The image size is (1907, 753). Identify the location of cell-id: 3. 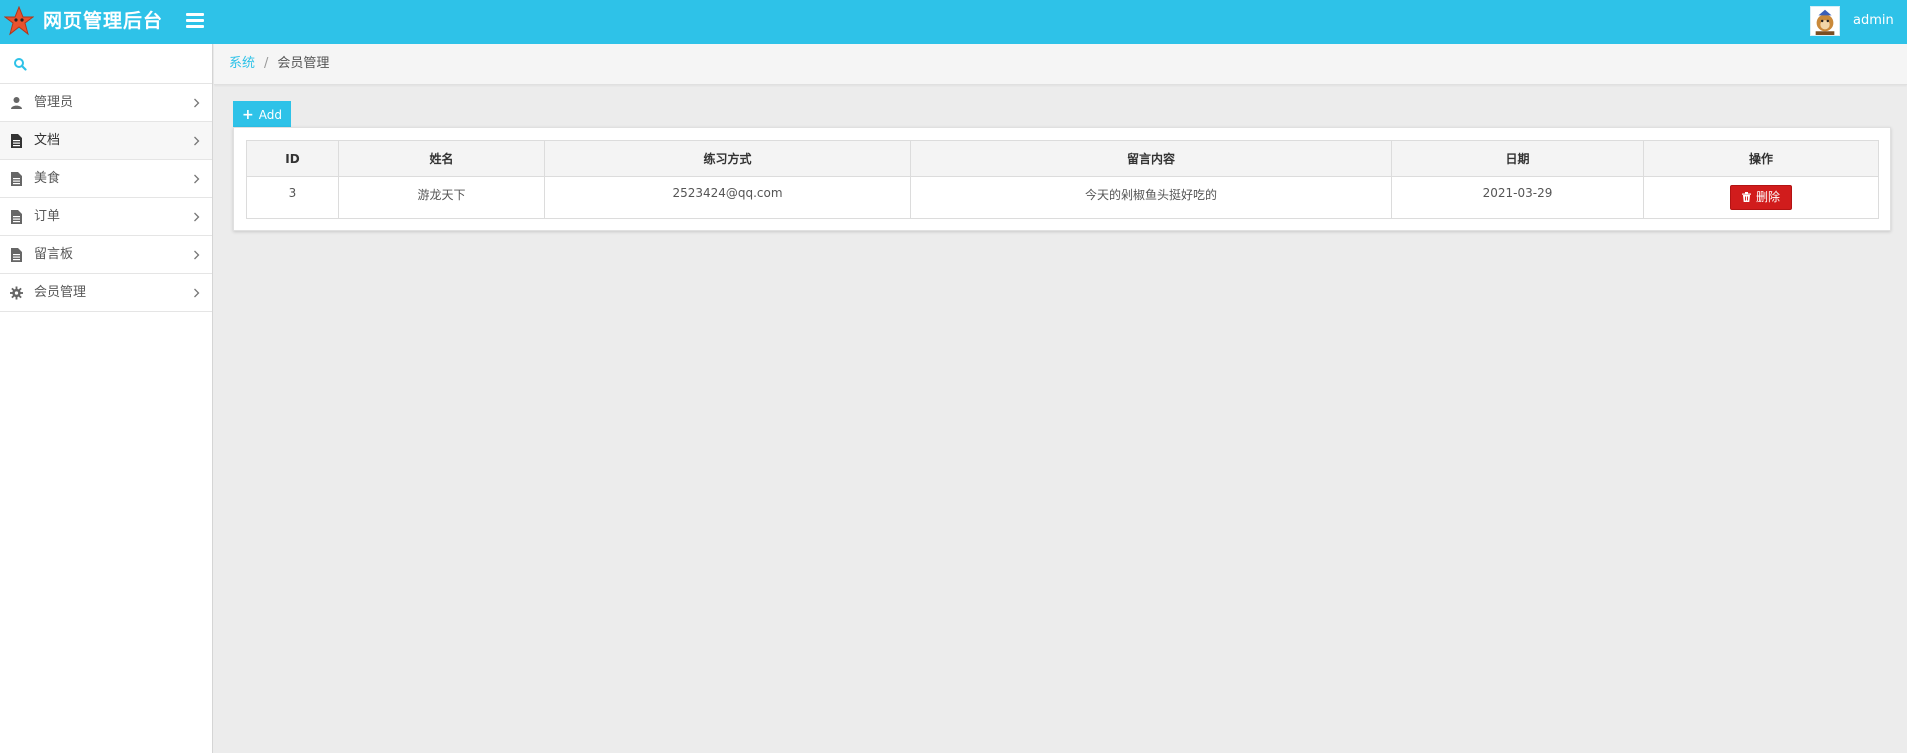
(292, 197).